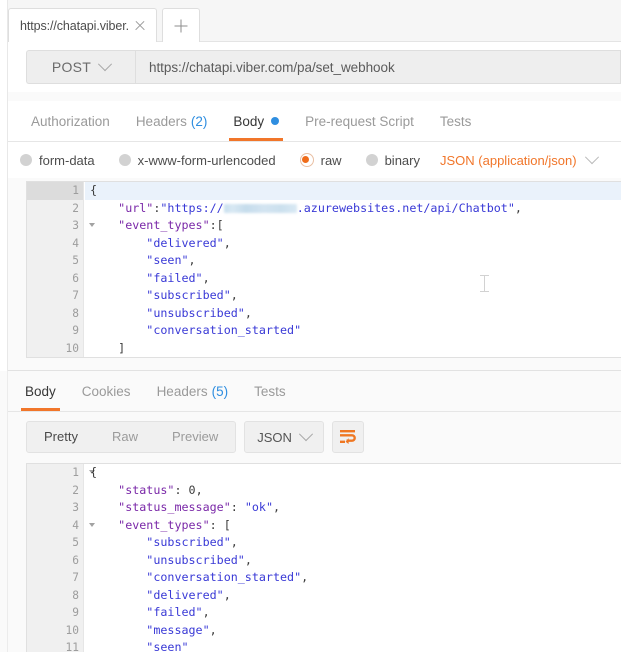 This screenshot has width=621, height=652. I want to click on request-line-number: 8, so click(75, 313).